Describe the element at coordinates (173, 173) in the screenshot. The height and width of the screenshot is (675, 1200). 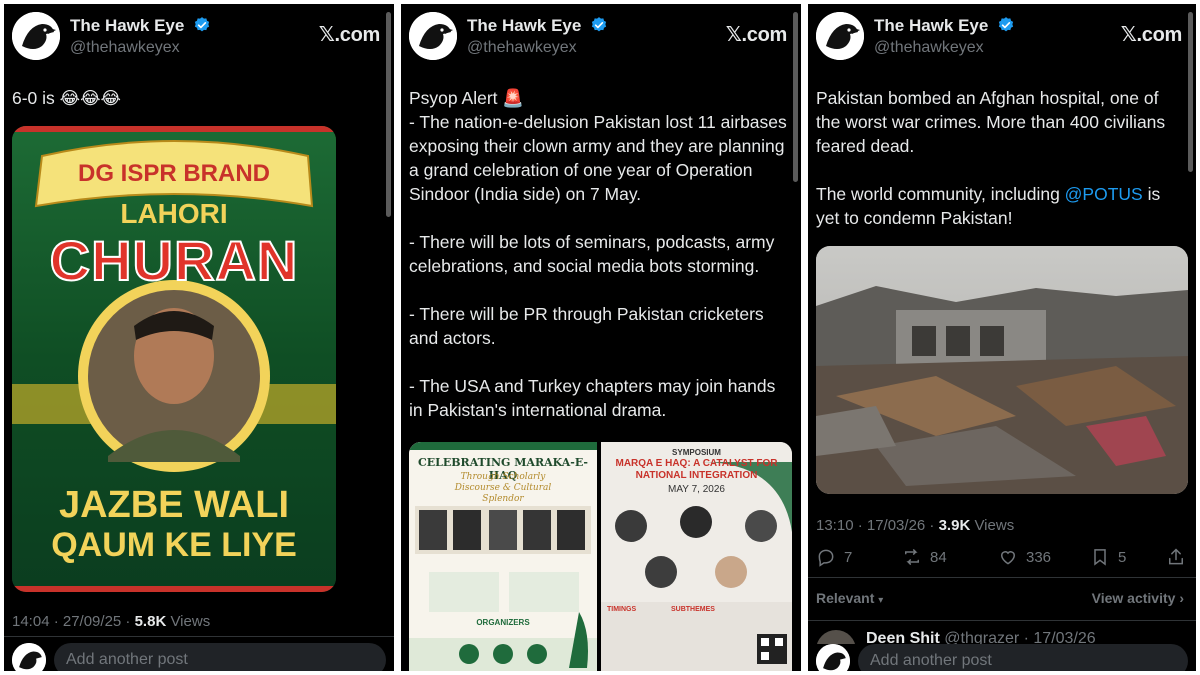
I see `meme-banner-text: DG ISPR BRAND` at that location.